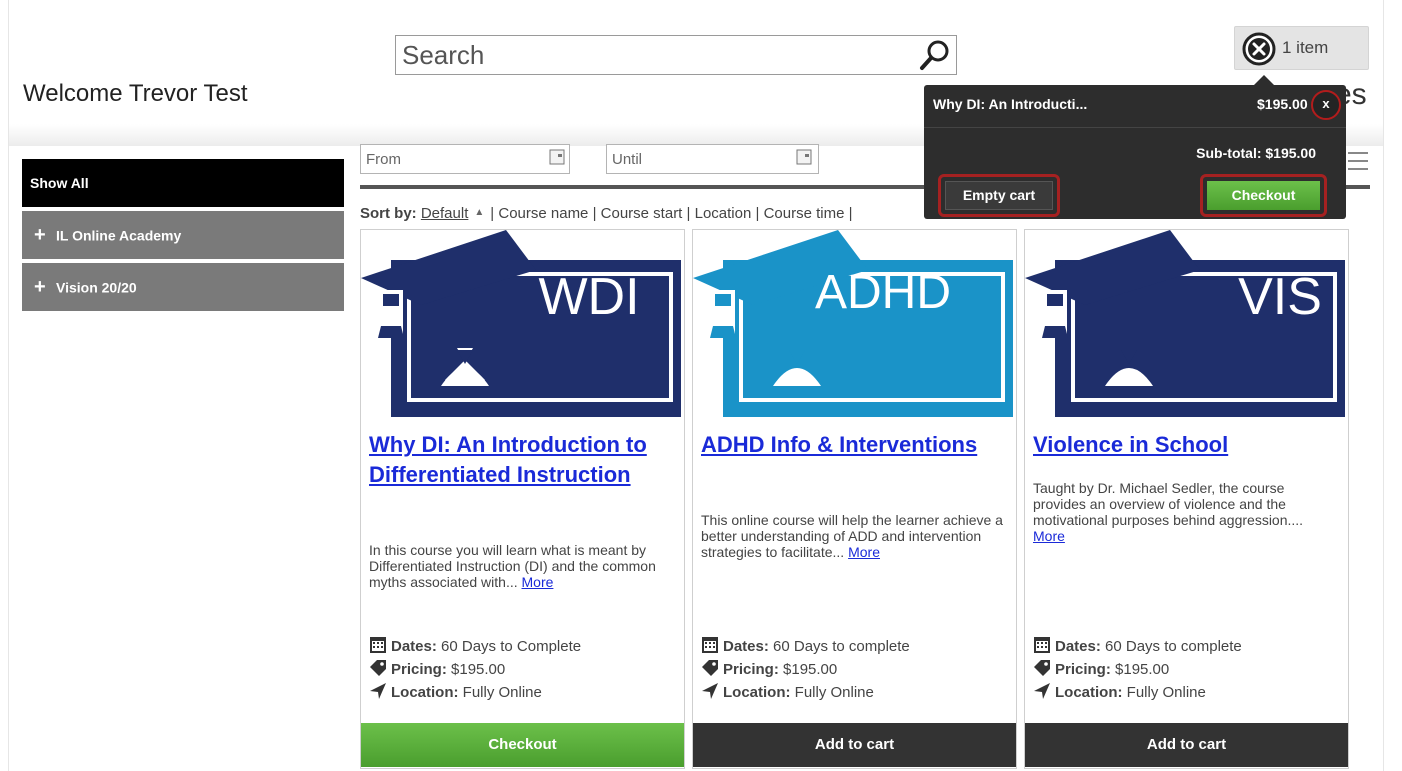  Describe the element at coordinates (883, 292) in the screenshot. I see `course-badge-text: ADHD` at that location.